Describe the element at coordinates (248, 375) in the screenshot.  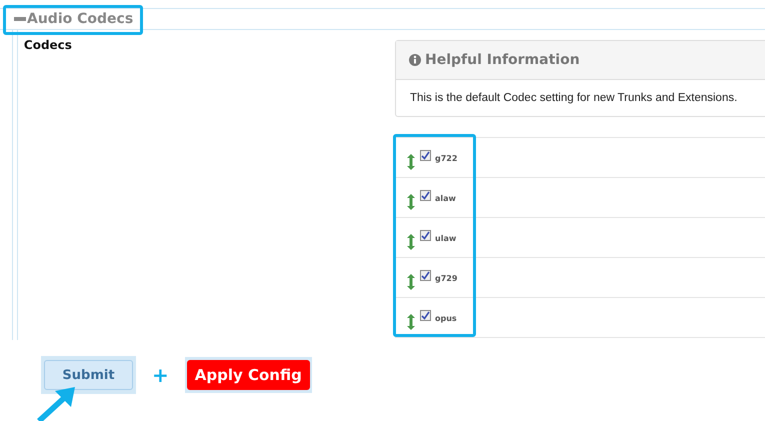
I see `apply-config-button: Apply Config` at that location.